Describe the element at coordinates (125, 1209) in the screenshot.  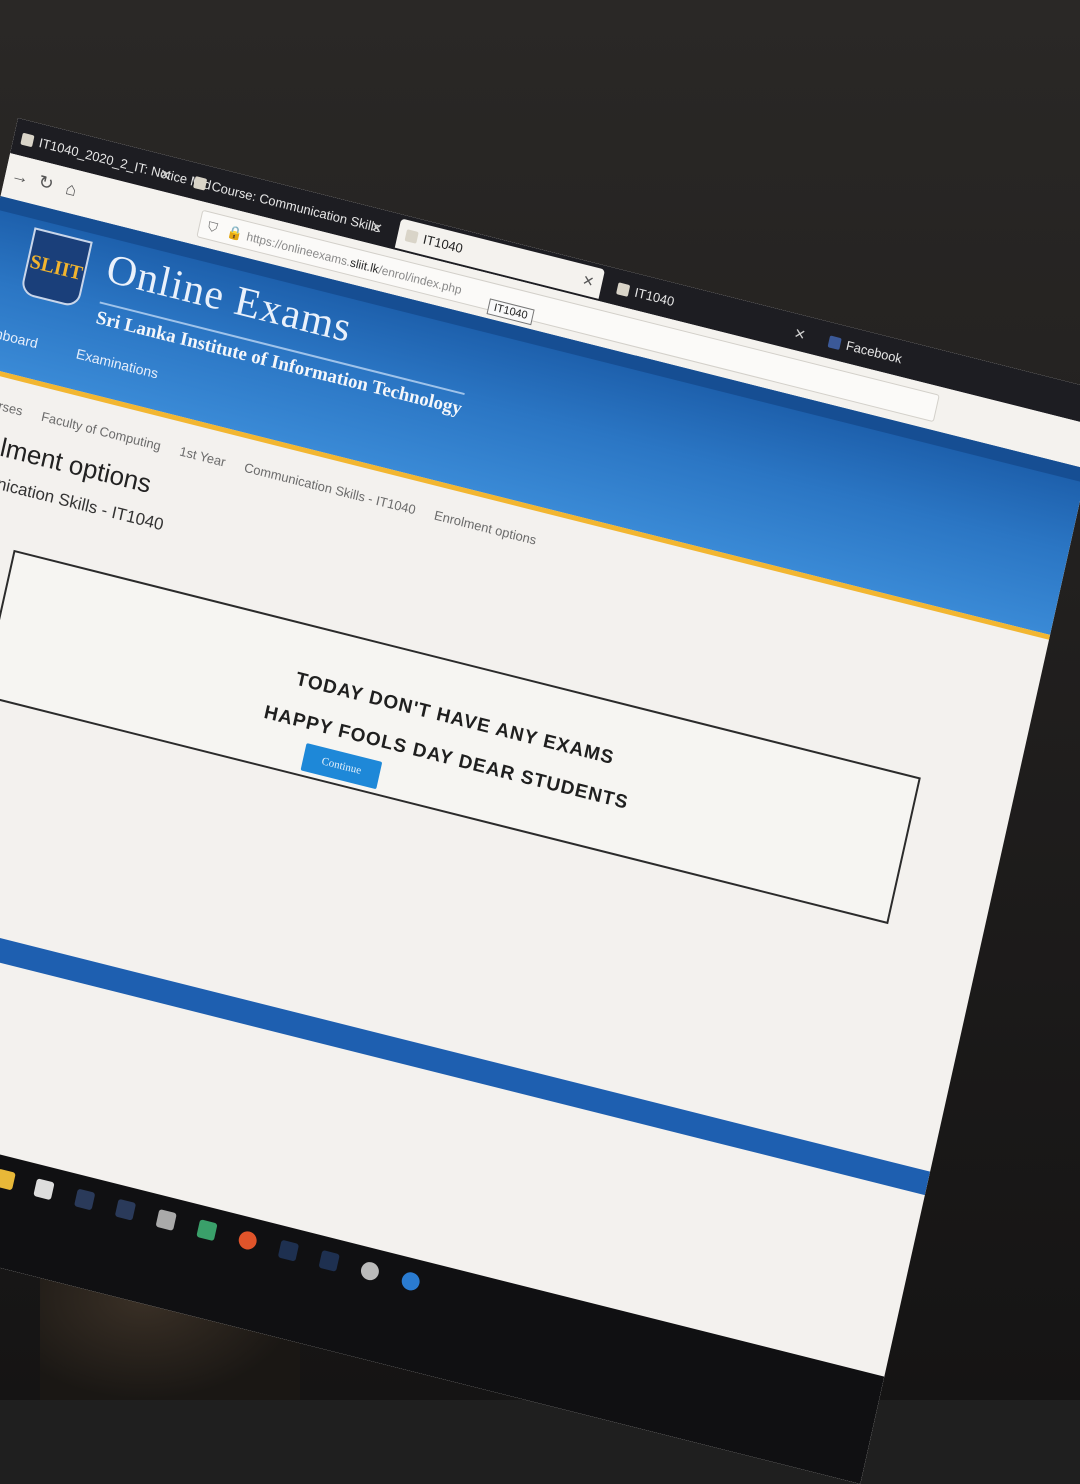
I see `photoshop-icon` at that location.